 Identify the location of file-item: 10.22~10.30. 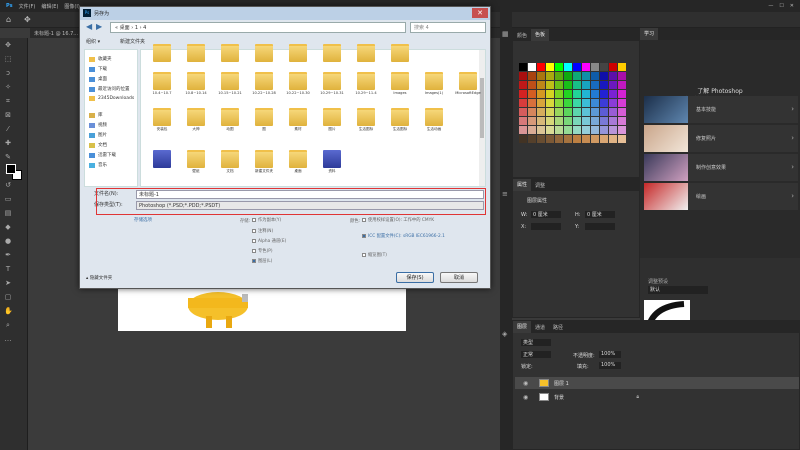
(298, 91).